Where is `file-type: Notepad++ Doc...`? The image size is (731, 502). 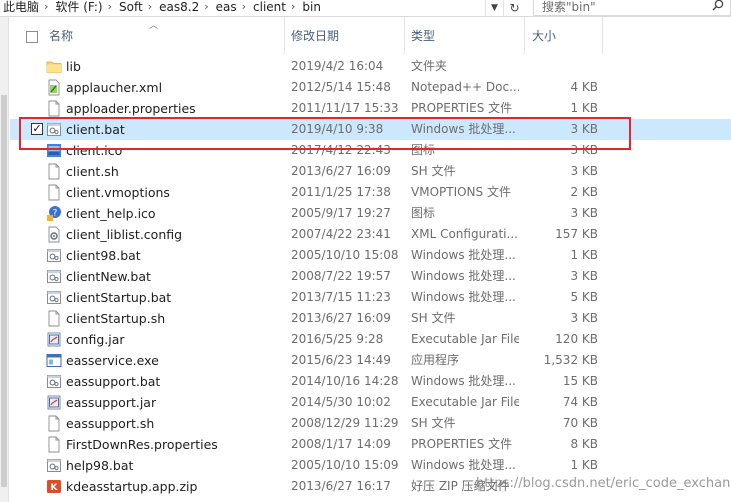 file-type: Notepad++ Doc... is located at coordinates (465, 87).